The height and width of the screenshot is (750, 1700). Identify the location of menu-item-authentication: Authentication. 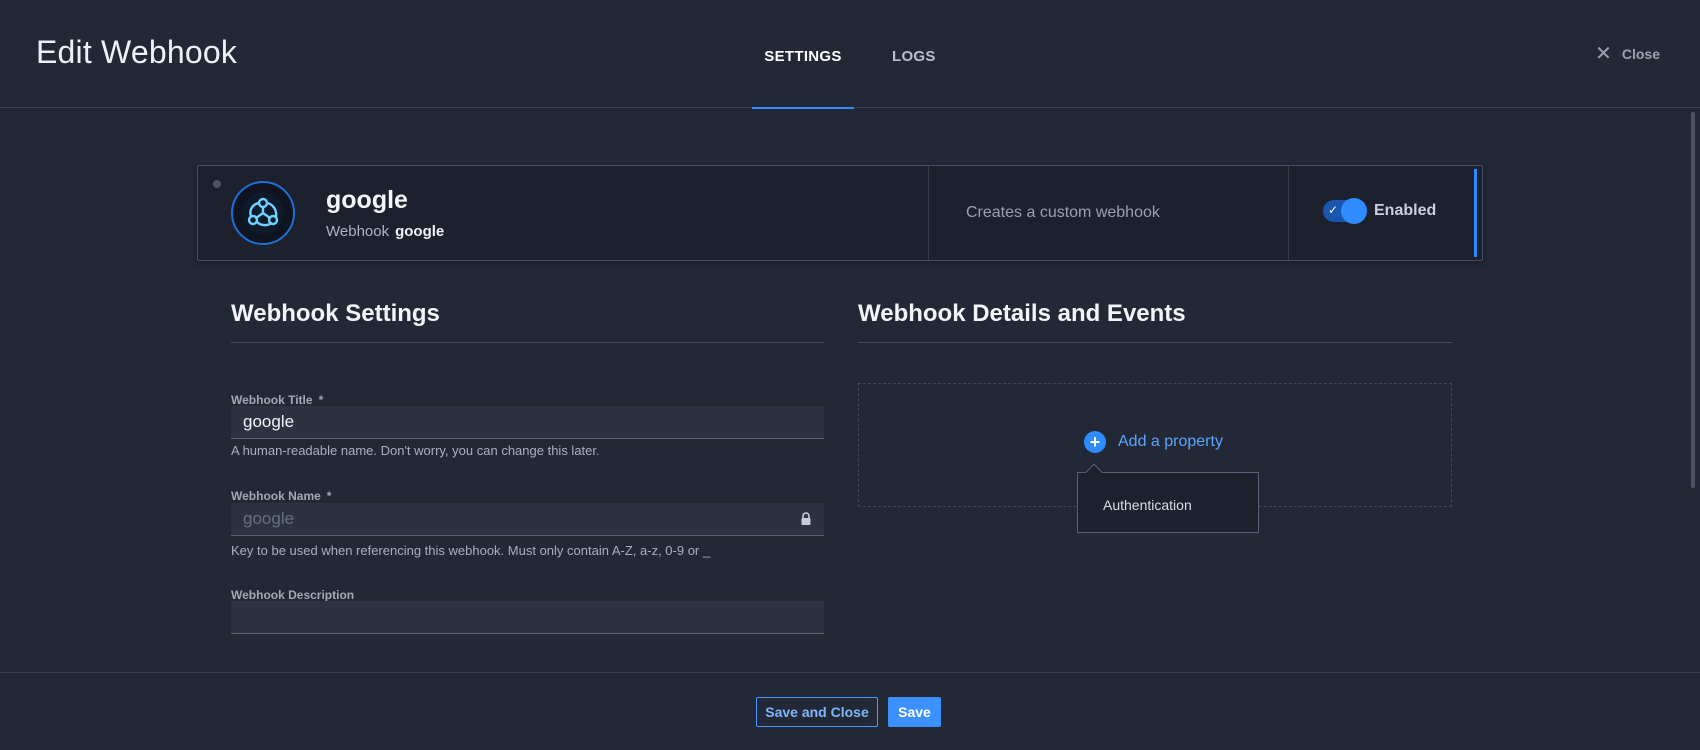
(1147, 505).